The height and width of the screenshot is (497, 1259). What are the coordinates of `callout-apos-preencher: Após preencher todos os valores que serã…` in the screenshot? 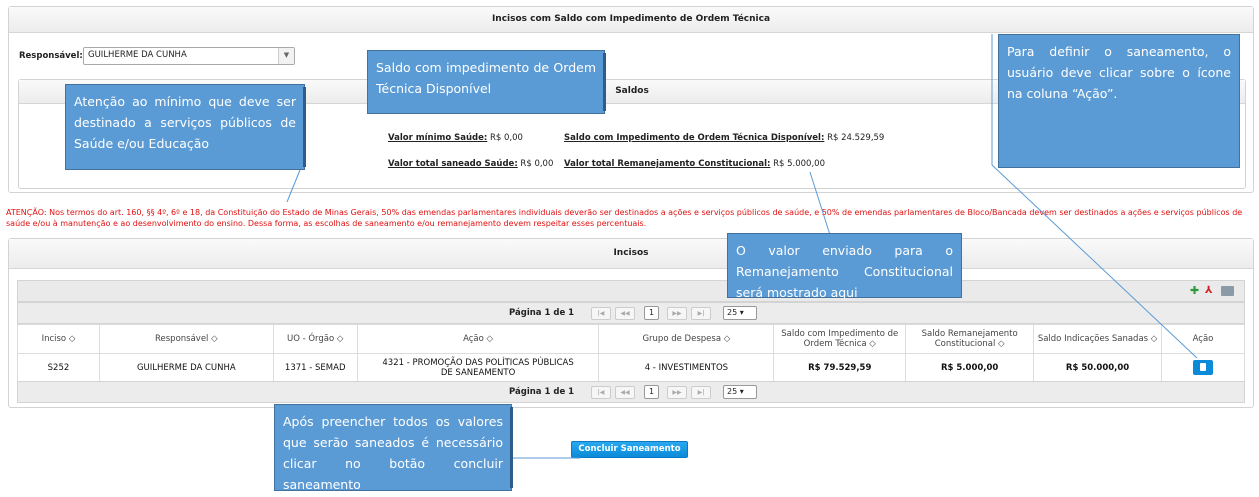 It's located at (393, 448).